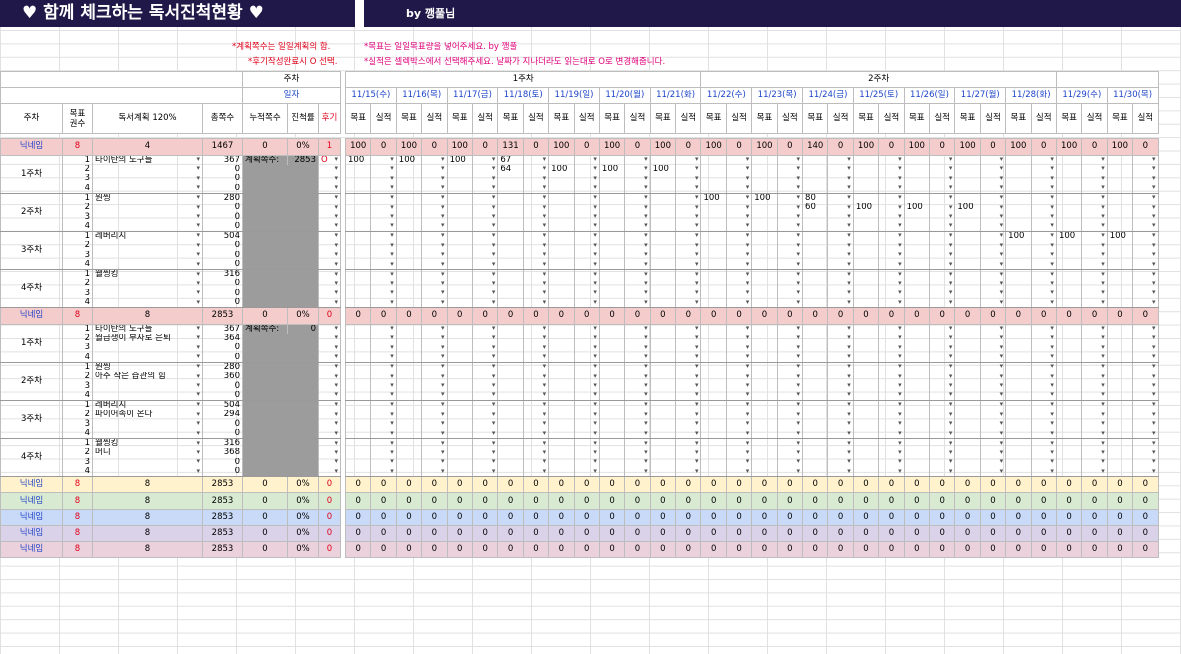  Describe the element at coordinates (1018, 236) in the screenshot. I see `daily-goal-input: 100` at that location.